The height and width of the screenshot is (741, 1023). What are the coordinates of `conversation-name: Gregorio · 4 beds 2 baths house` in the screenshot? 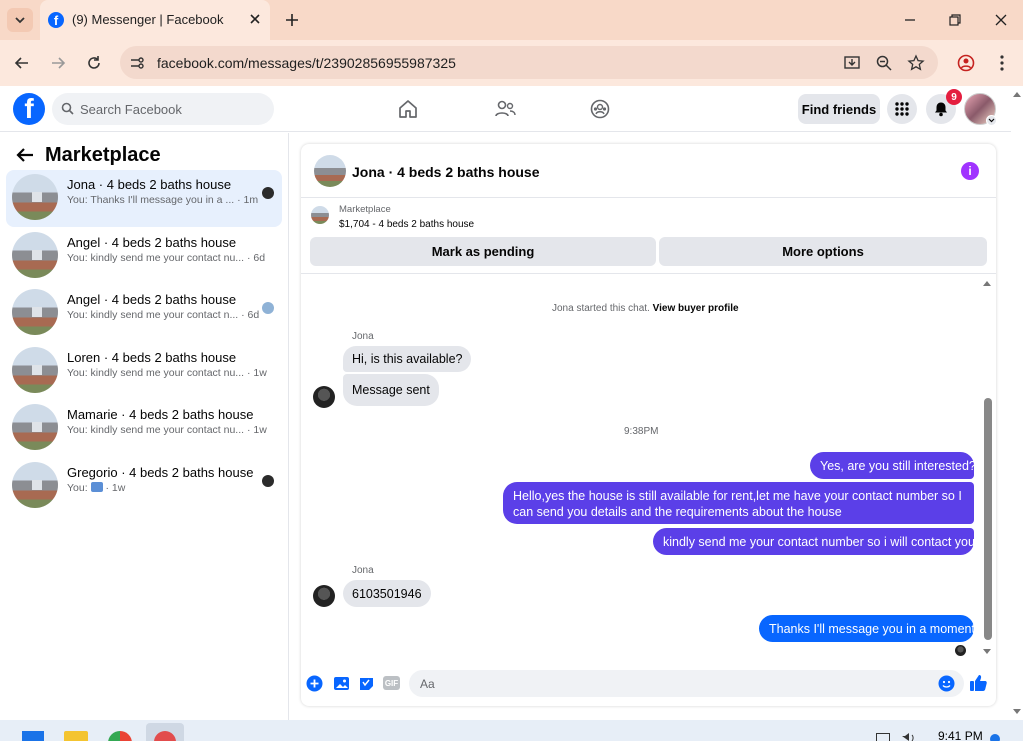 It's located at (160, 472).